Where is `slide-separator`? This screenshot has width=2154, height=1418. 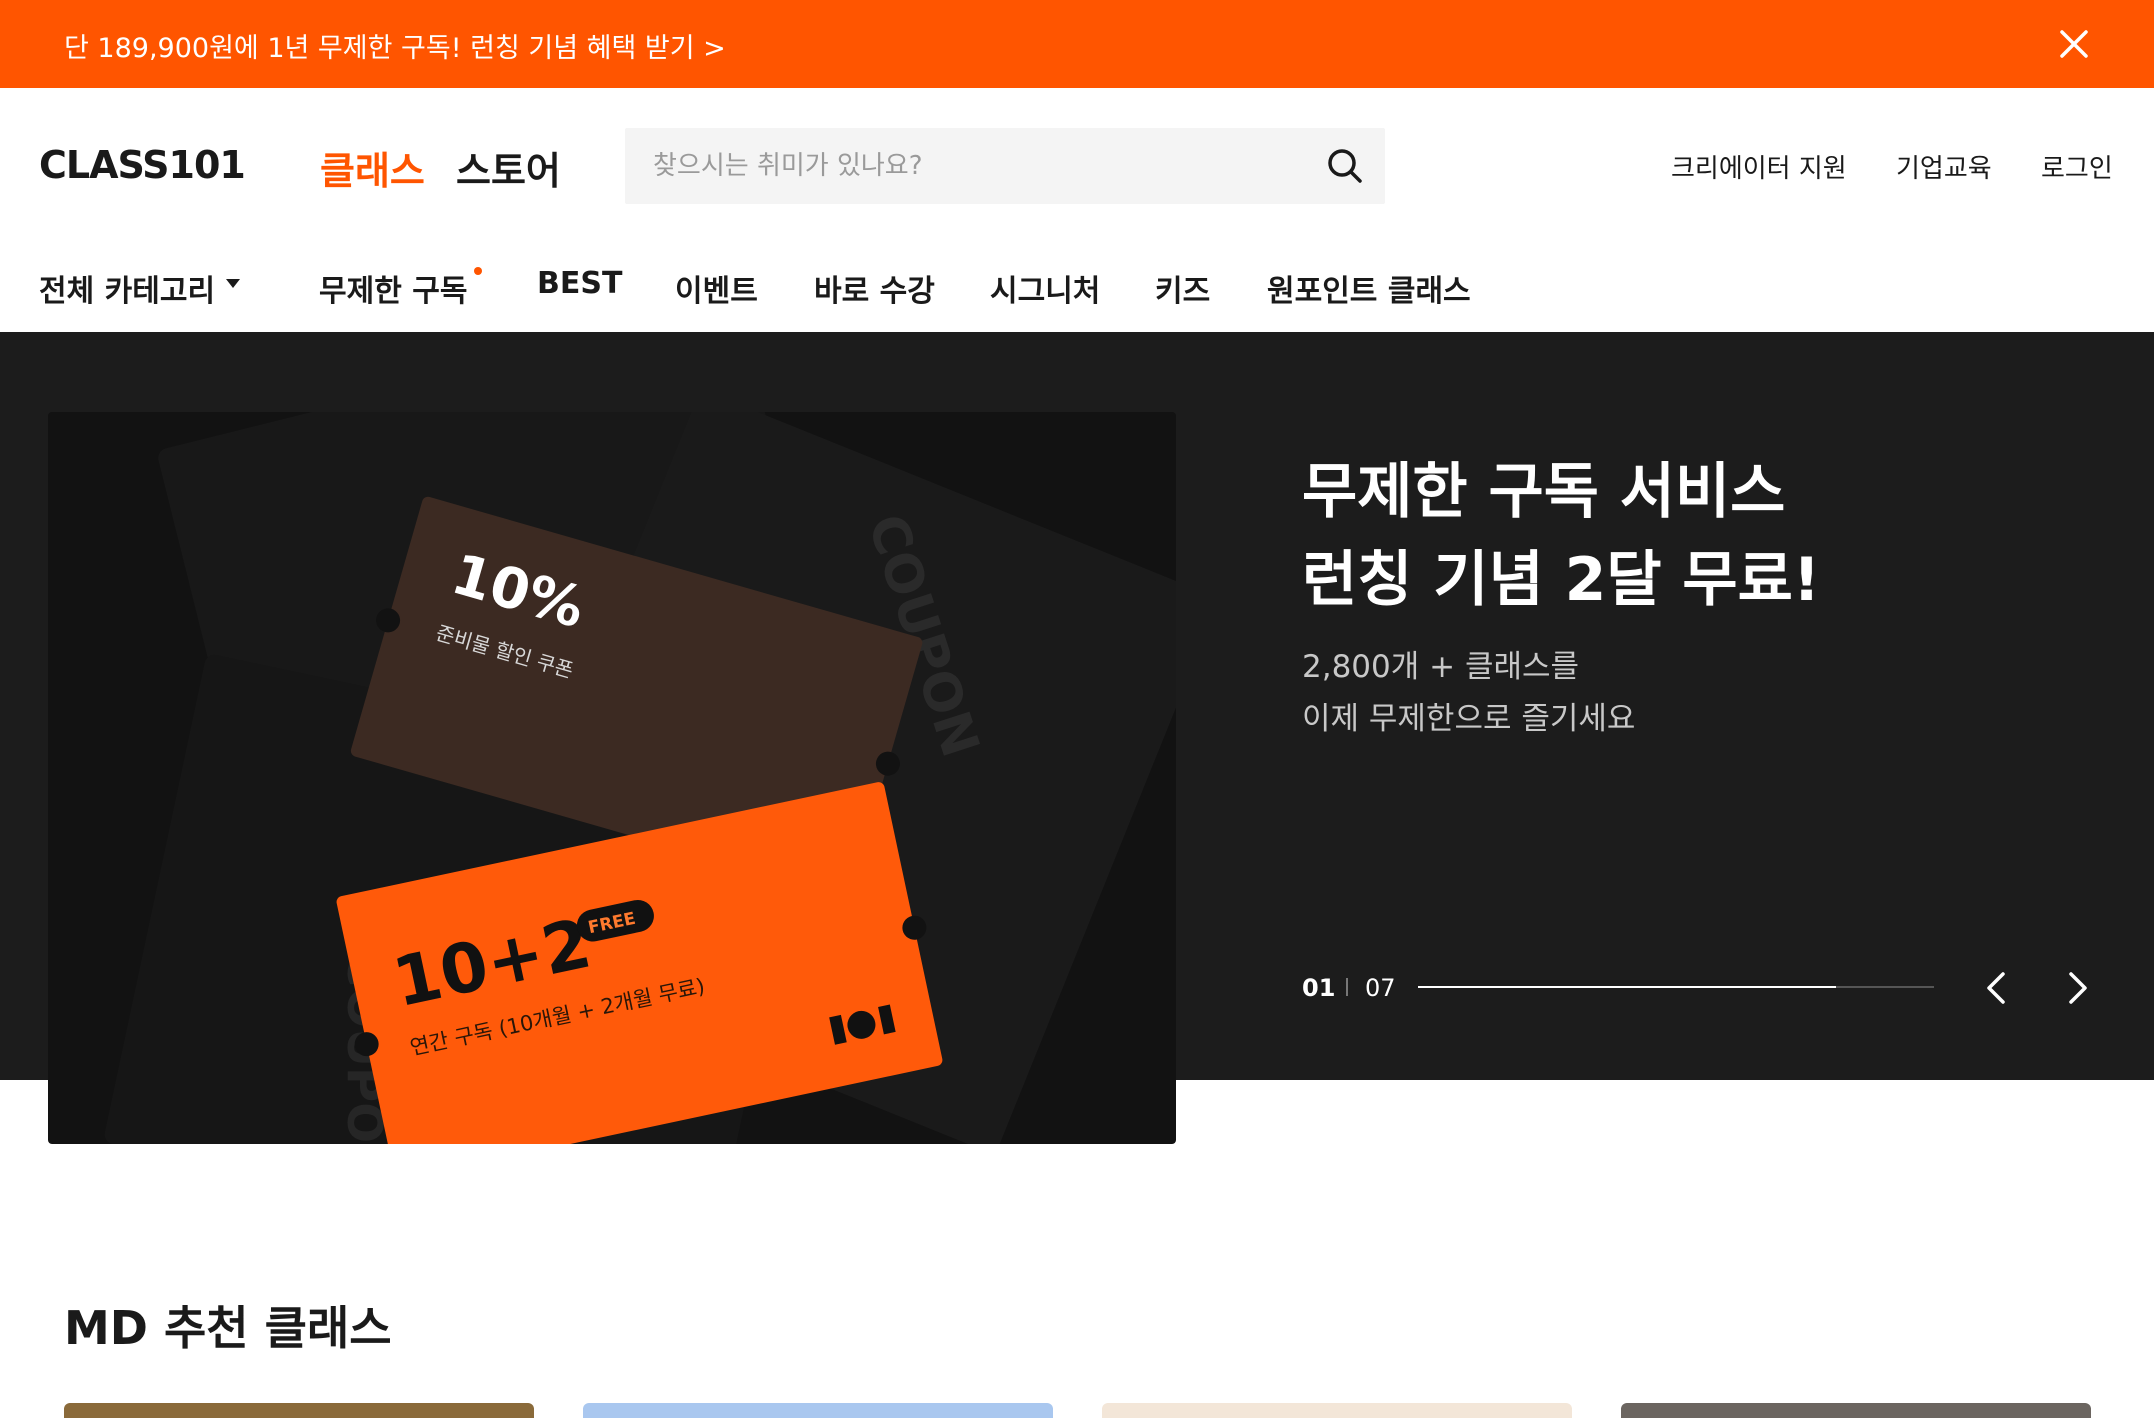
slide-separator is located at coordinates (1347, 987).